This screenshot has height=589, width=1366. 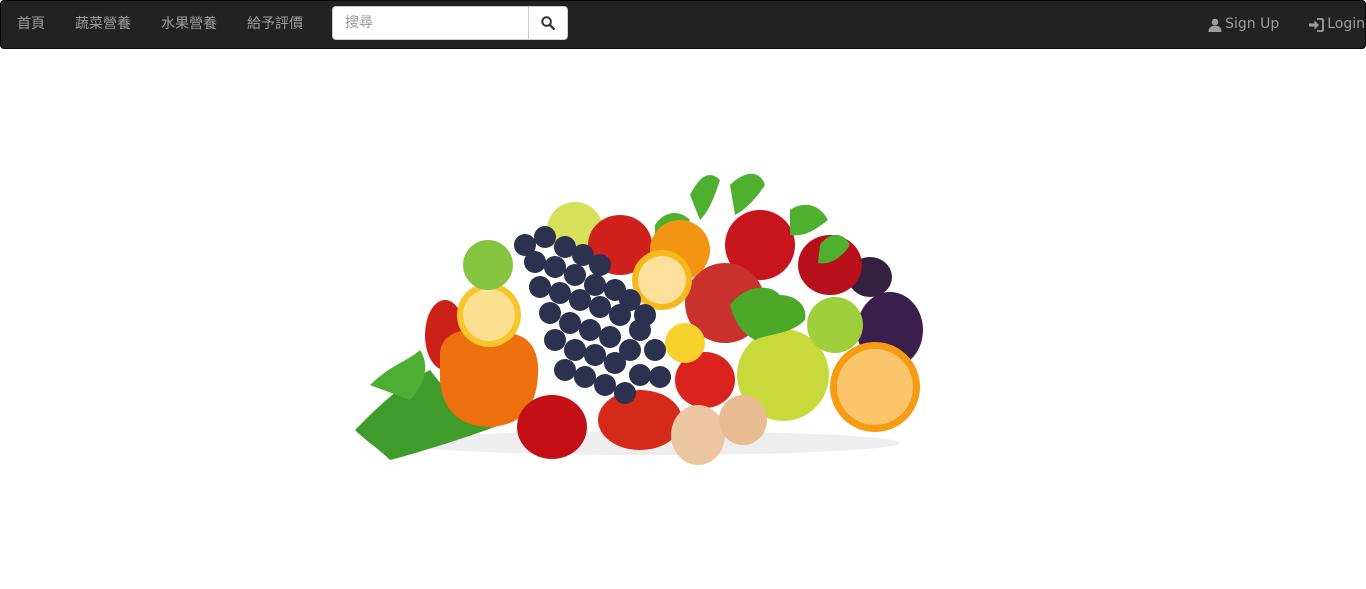 What do you see at coordinates (430, 23) in the screenshot?
I see `search-input` at bounding box center [430, 23].